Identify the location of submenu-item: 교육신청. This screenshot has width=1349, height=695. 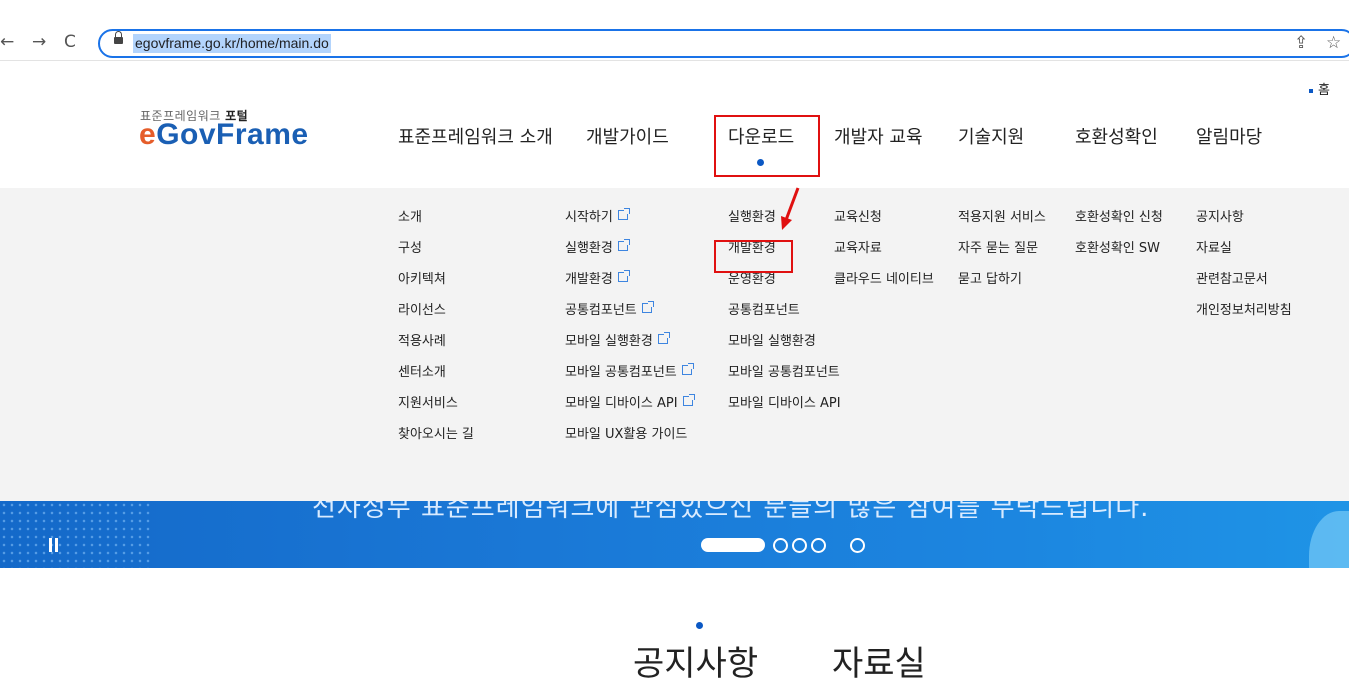
(884, 225).